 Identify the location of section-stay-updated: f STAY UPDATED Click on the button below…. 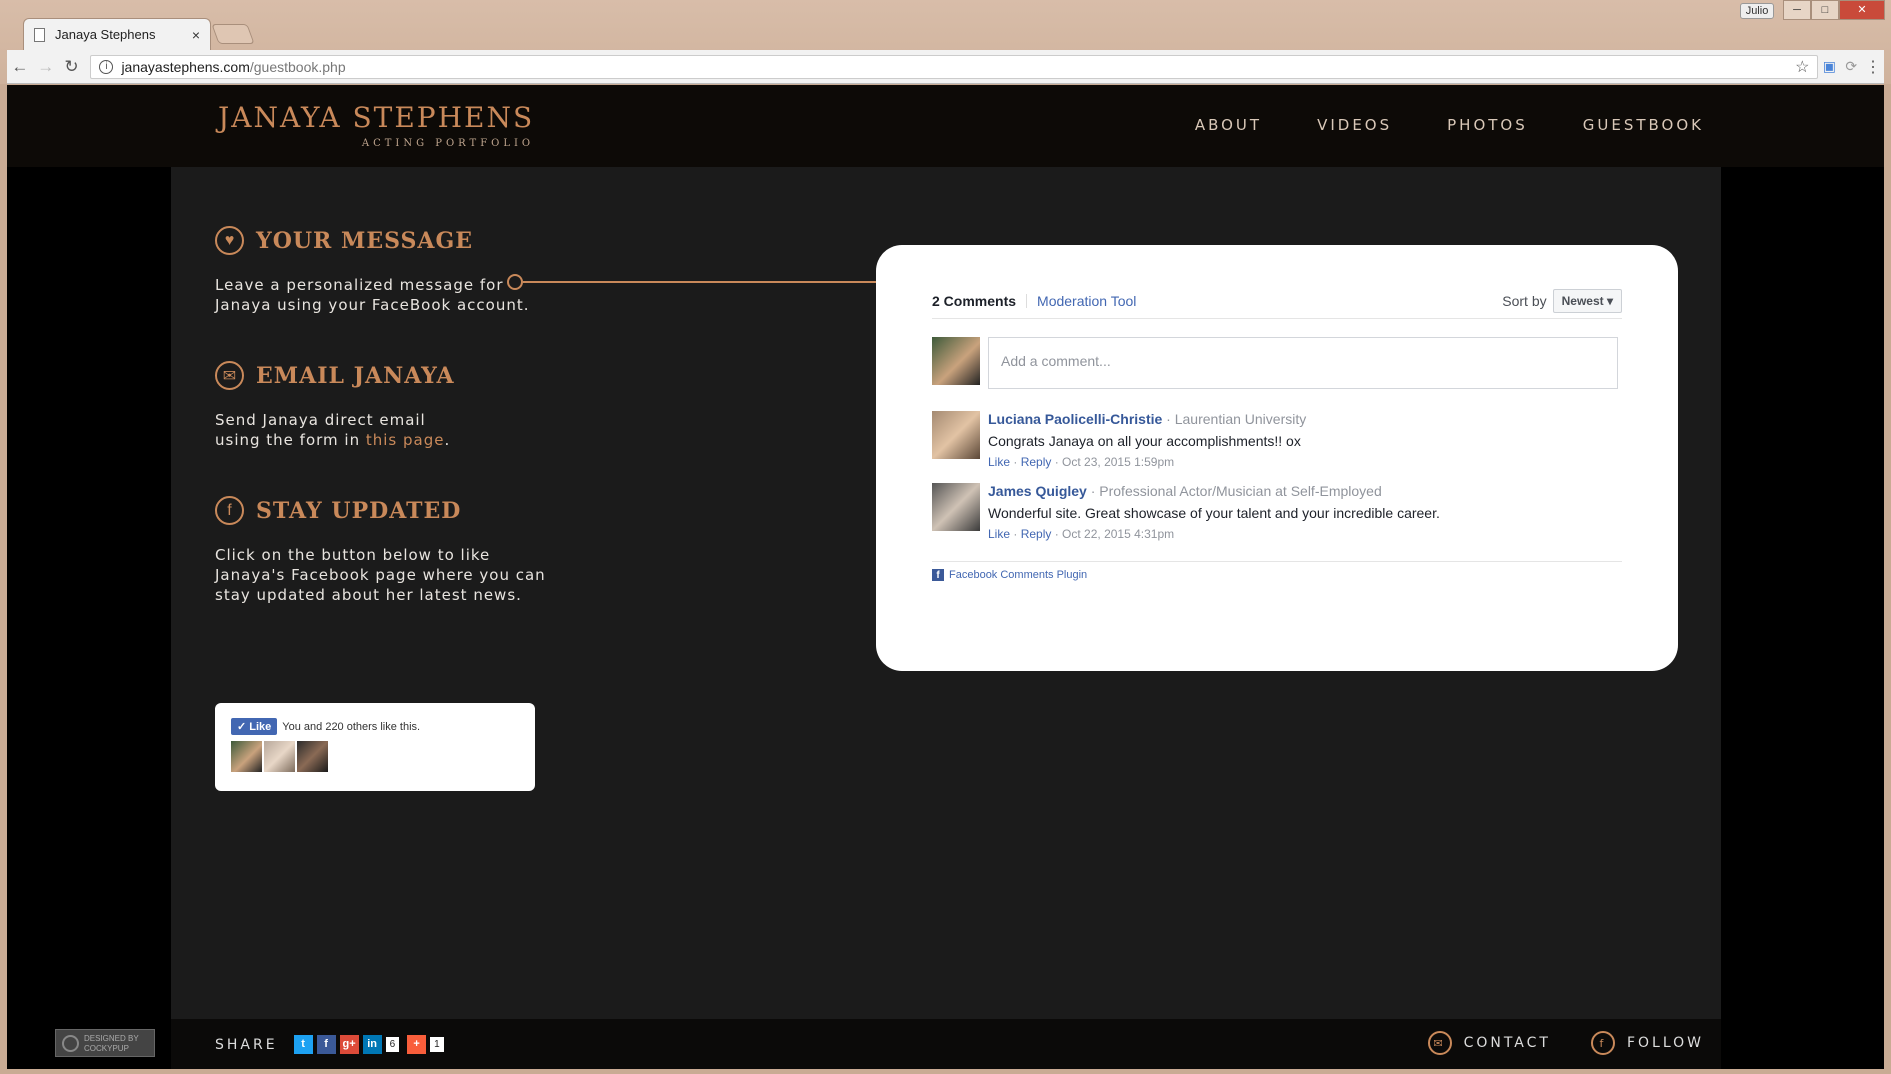
(380, 550).